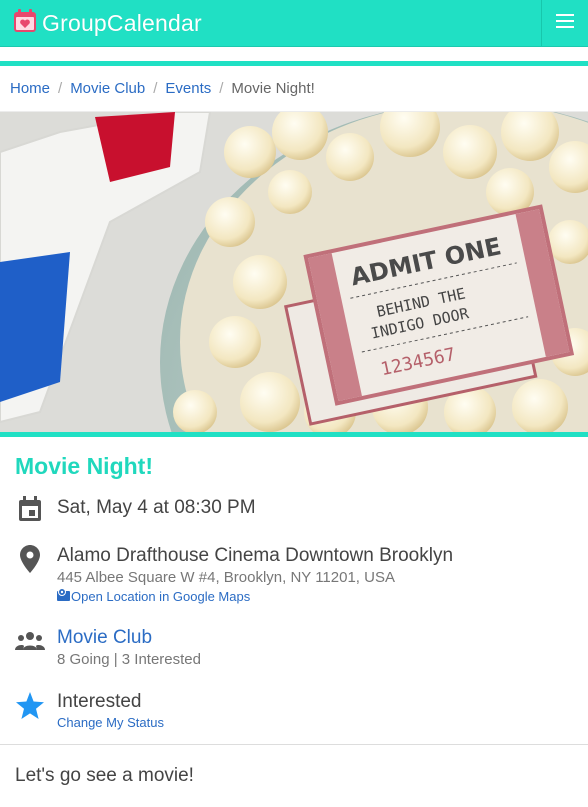 Image resolution: width=588 pixels, height=807 pixels. I want to click on calendar-heart-icon, so click(25, 23).